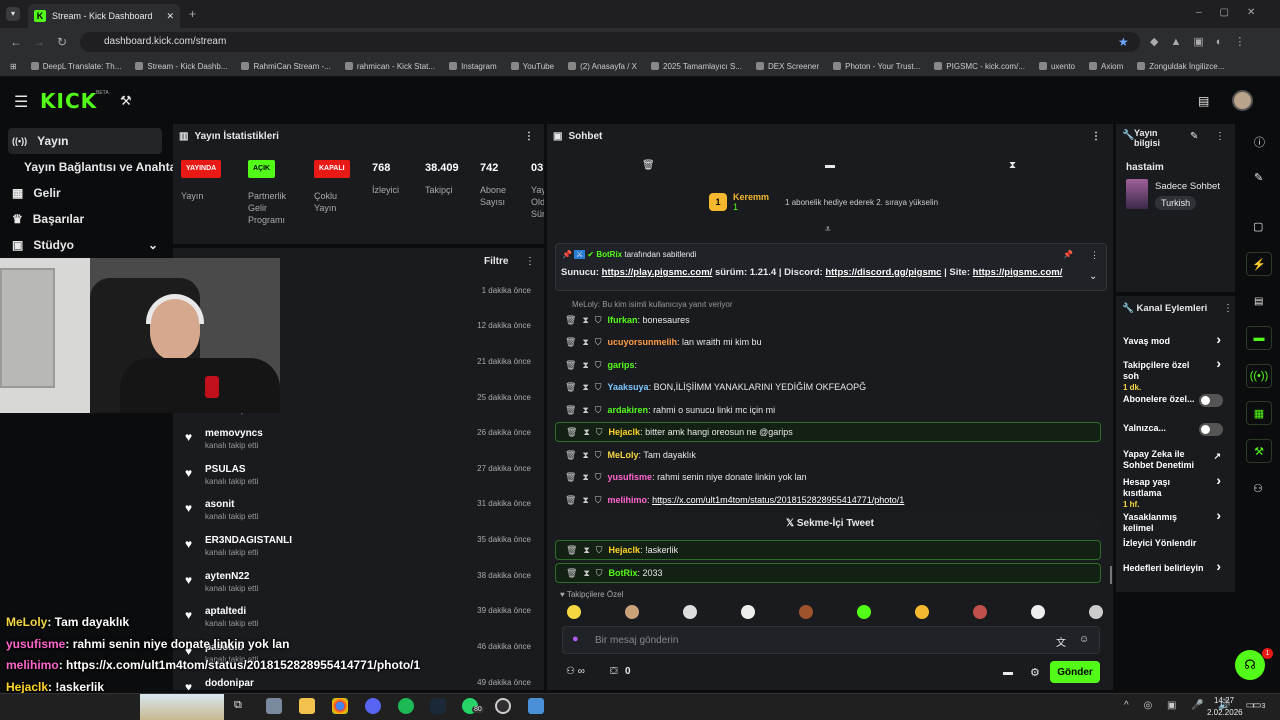 The height and width of the screenshot is (720, 1280). What do you see at coordinates (1177, 339) in the screenshot?
I see `channel-action-item: Yavaş mod ›` at bounding box center [1177, 339].